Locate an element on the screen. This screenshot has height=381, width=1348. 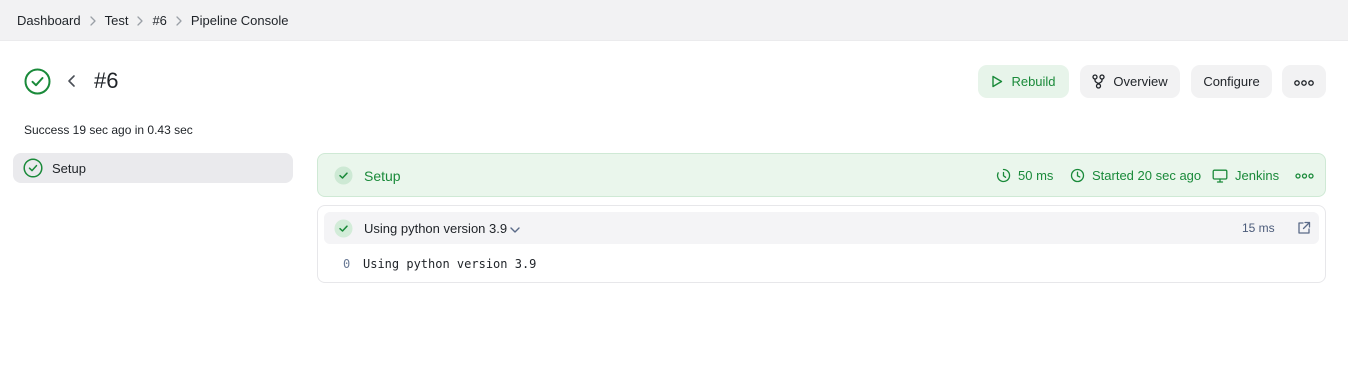
page-title: #6 is located at coordinates (106, 80).